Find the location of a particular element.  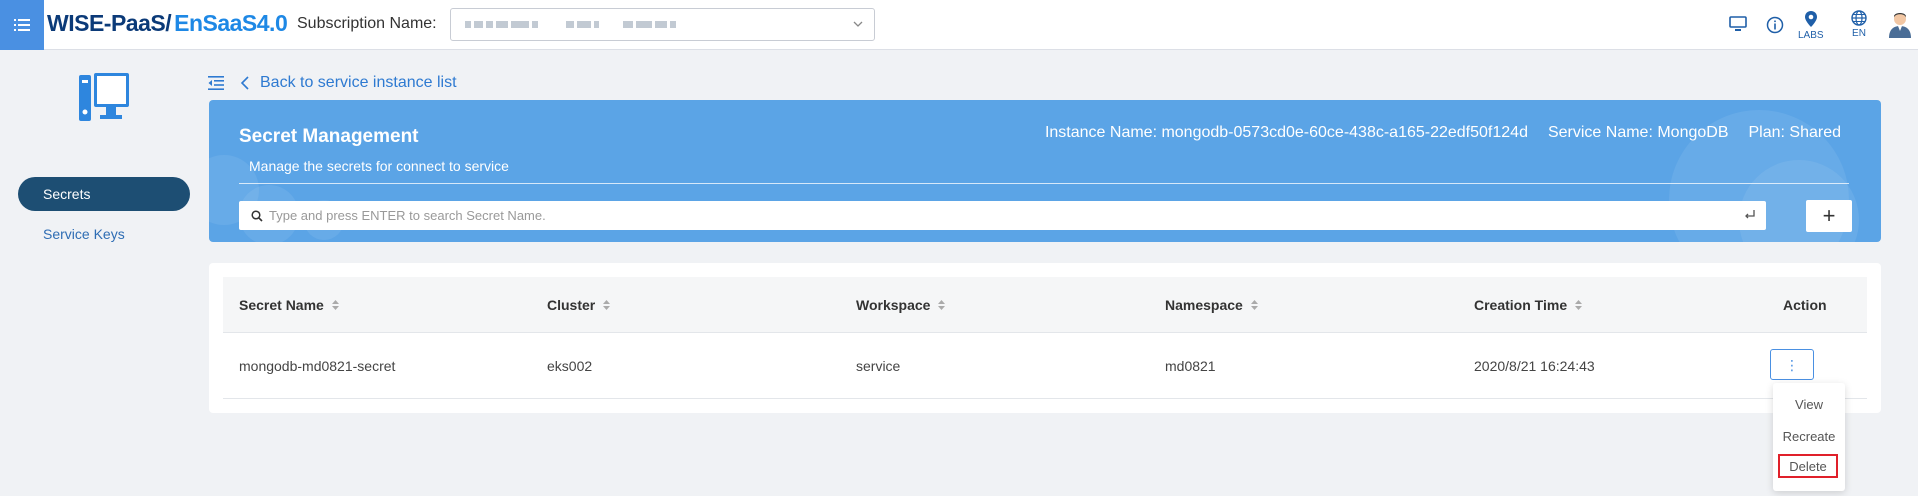

logo-part2: EnSaaS4.0 is located at coordinates (231, 23).